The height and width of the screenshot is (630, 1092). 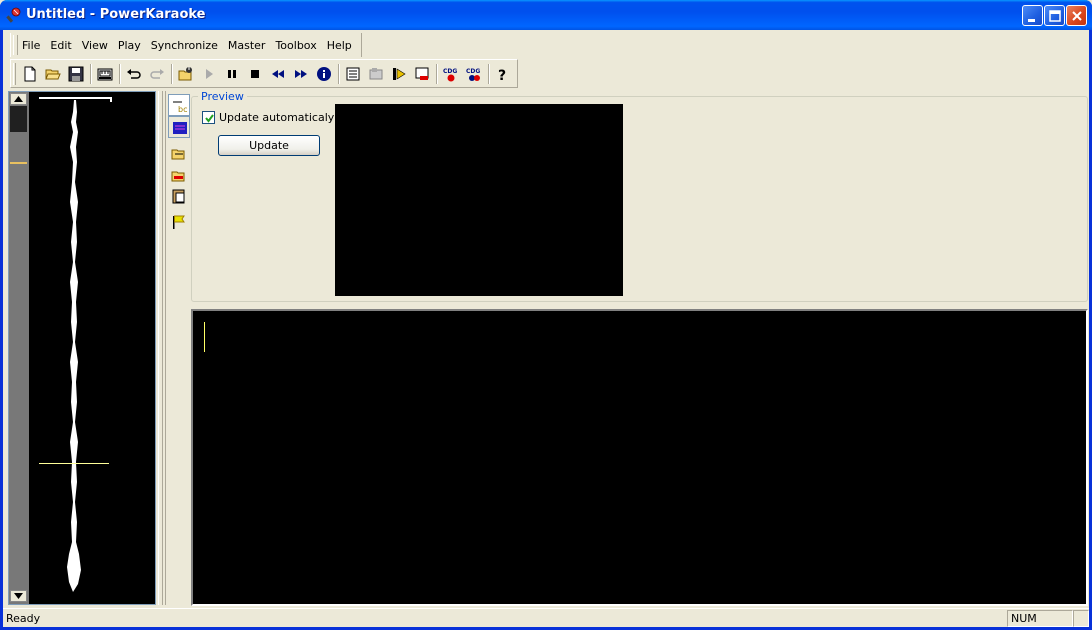 I want to click on scroll-up-button, so click(x=18, y=99).